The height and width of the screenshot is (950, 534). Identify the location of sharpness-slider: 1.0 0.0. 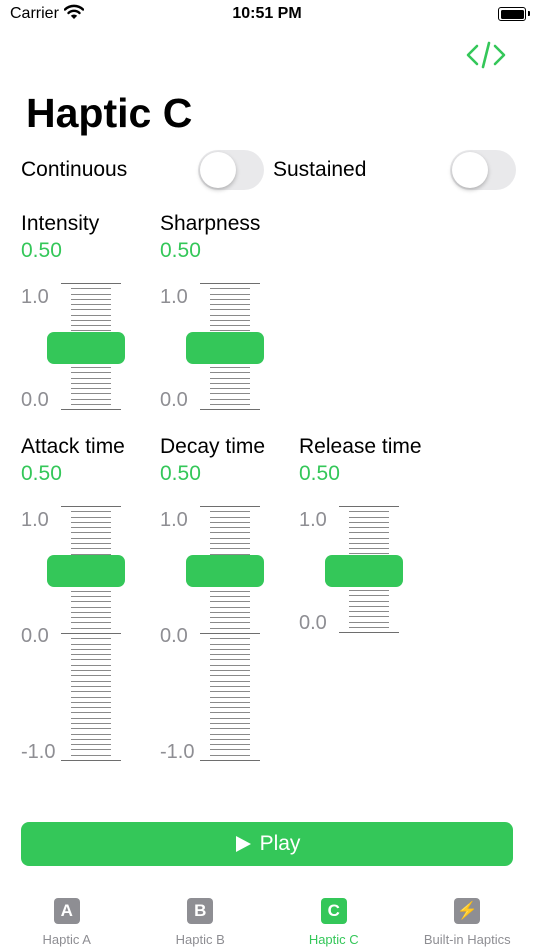
(215, 347).